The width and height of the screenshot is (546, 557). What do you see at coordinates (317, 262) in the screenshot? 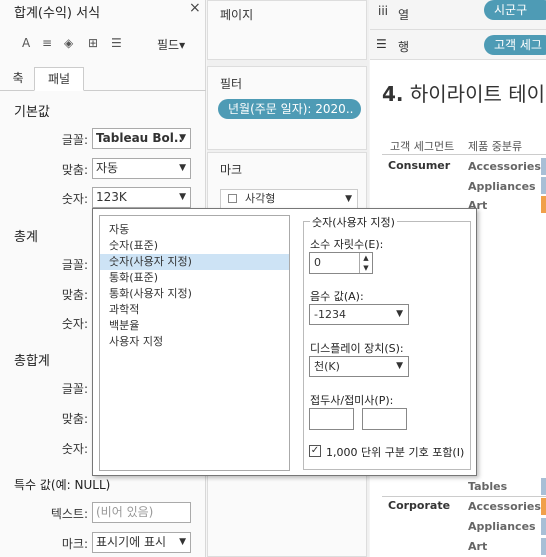
I see `decimals-value: 0` at bounding box center [317, 262].